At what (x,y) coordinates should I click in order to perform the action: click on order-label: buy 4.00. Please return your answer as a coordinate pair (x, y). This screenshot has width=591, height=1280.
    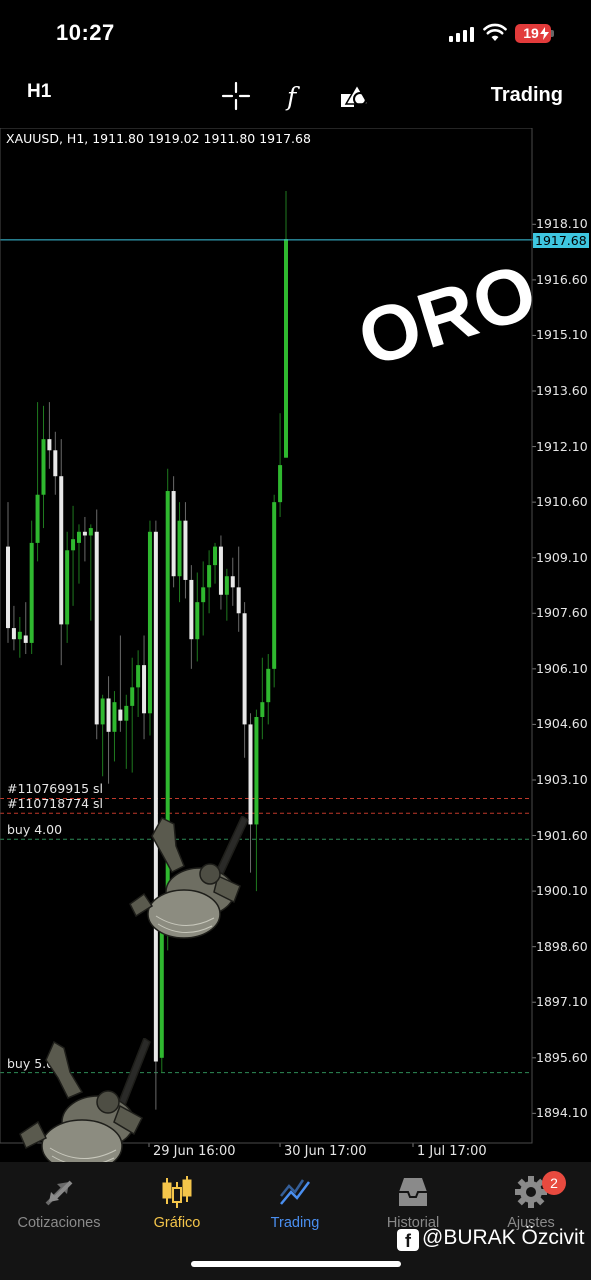
    Looking at the image, I should click on (34, 829).